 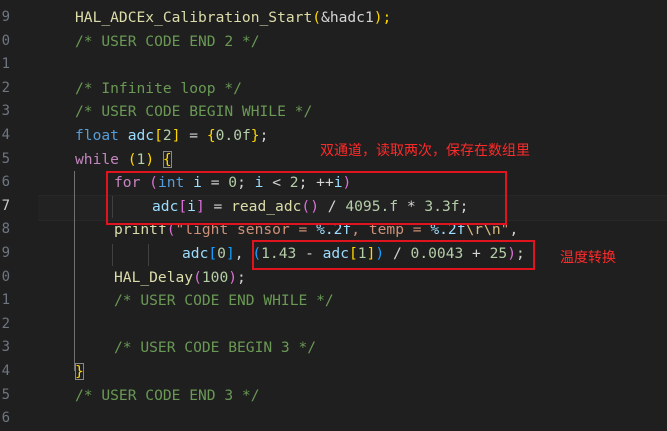 What do you see at coordinates (5, 229) in the screenshot?
I see `line-number: 8` at bounding box center [5, 229].